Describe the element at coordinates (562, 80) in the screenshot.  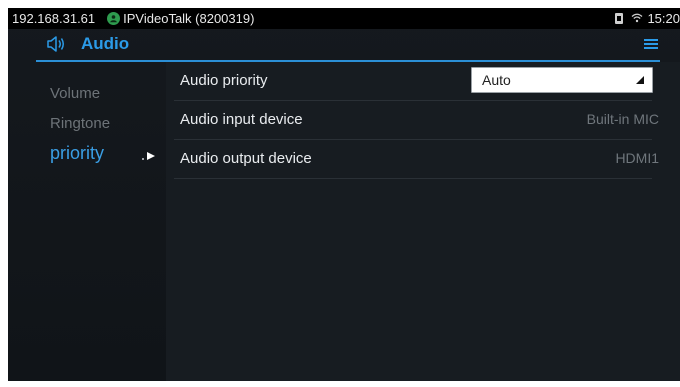
I see `audio-priority-select: Auto` at that location.